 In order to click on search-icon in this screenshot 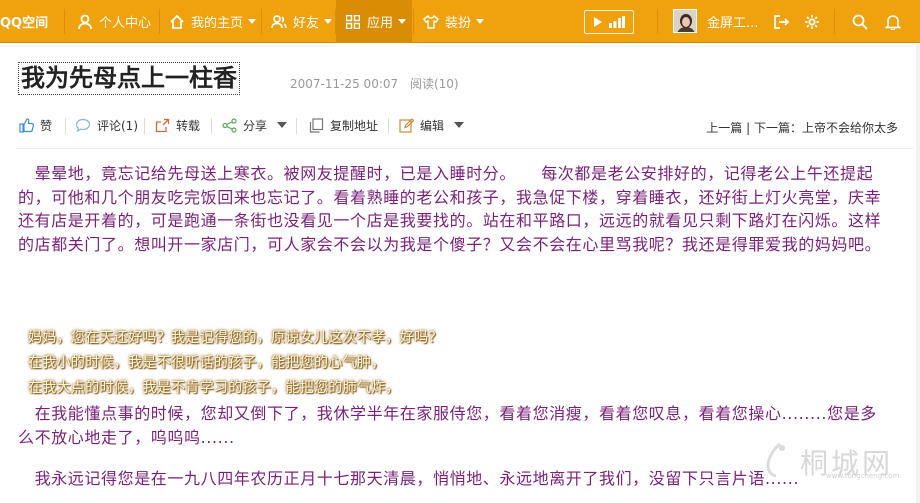, I will do `click(860, 22)`.